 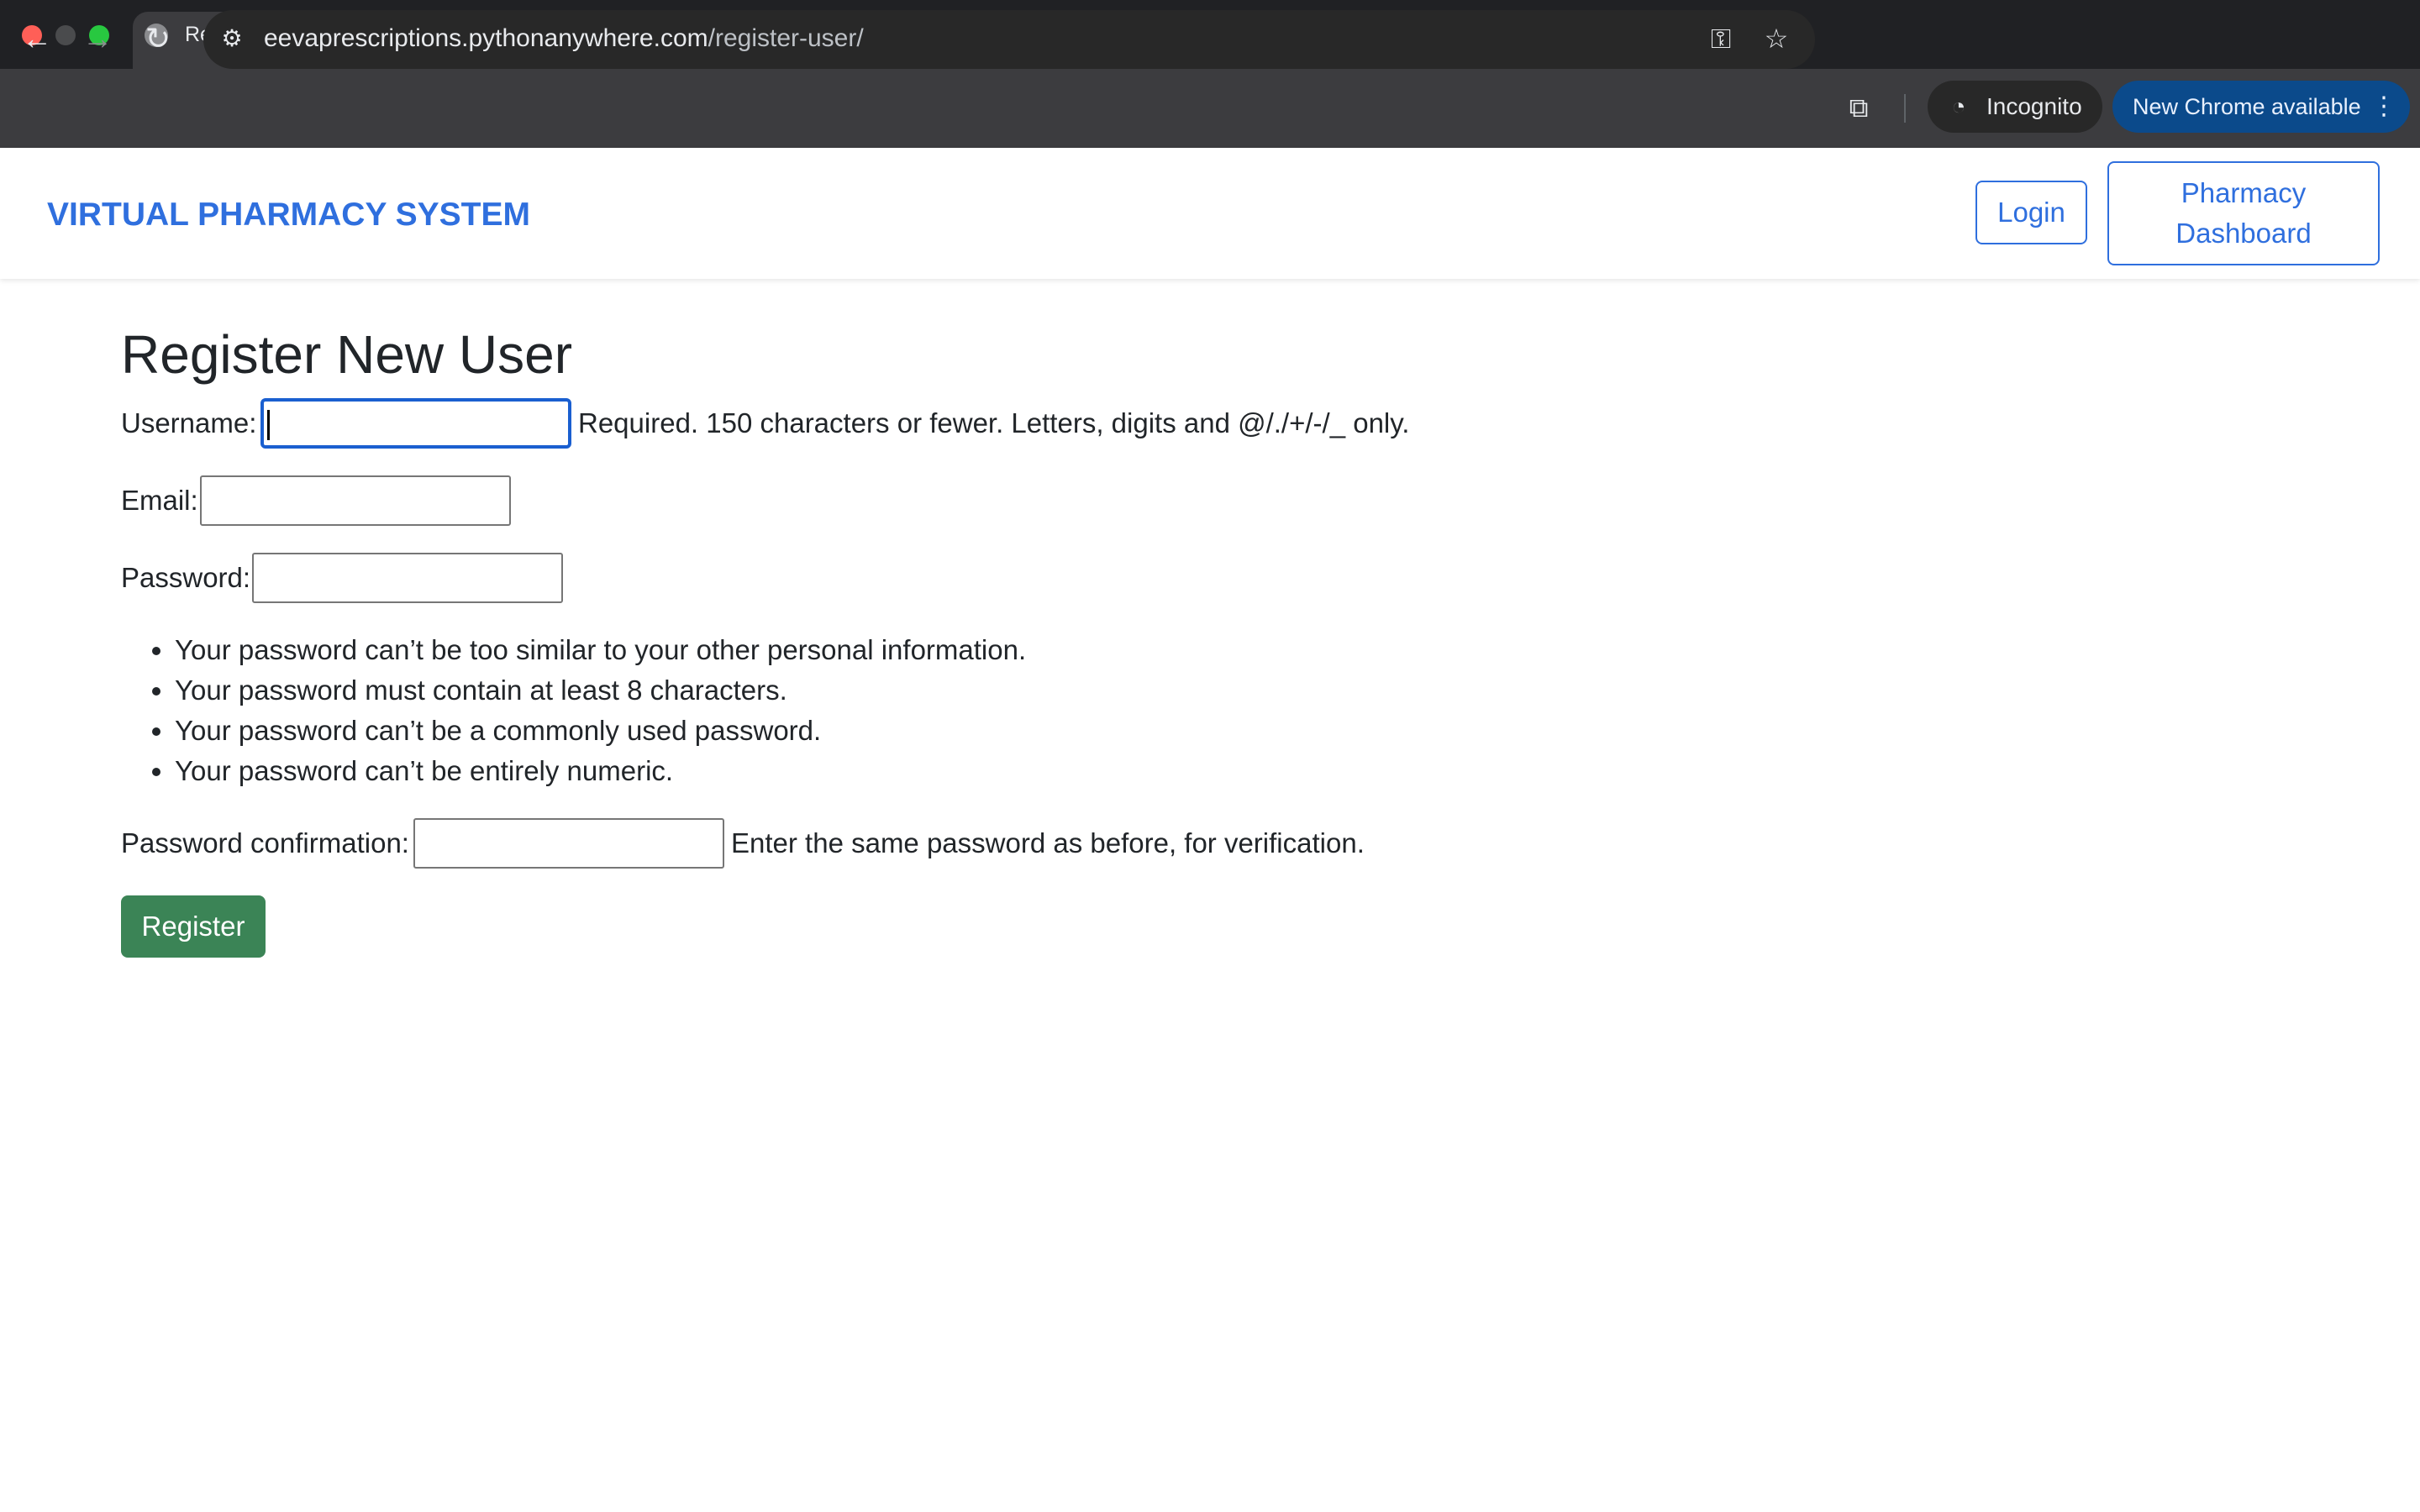 I want to click on password-confirmation-input, so click(x=568, y=843).